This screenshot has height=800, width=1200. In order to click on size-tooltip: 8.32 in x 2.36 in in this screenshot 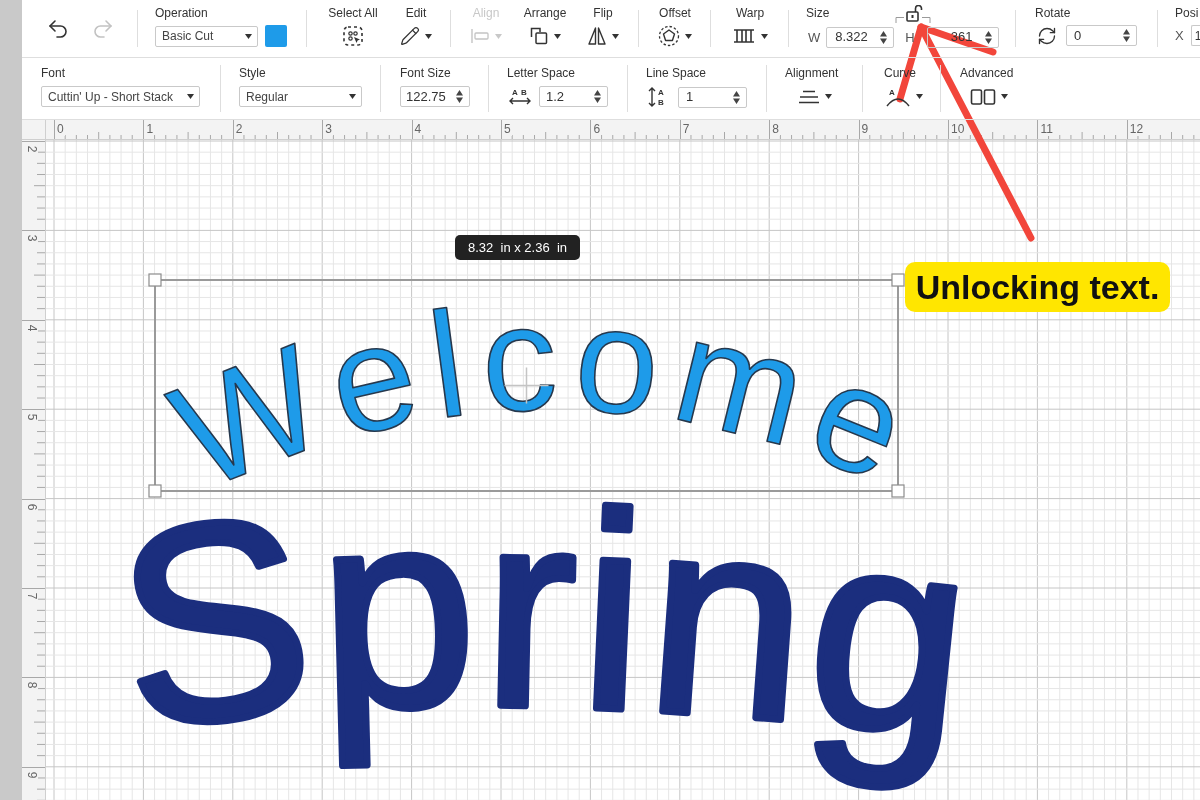, I will do `click(517, 247)`.